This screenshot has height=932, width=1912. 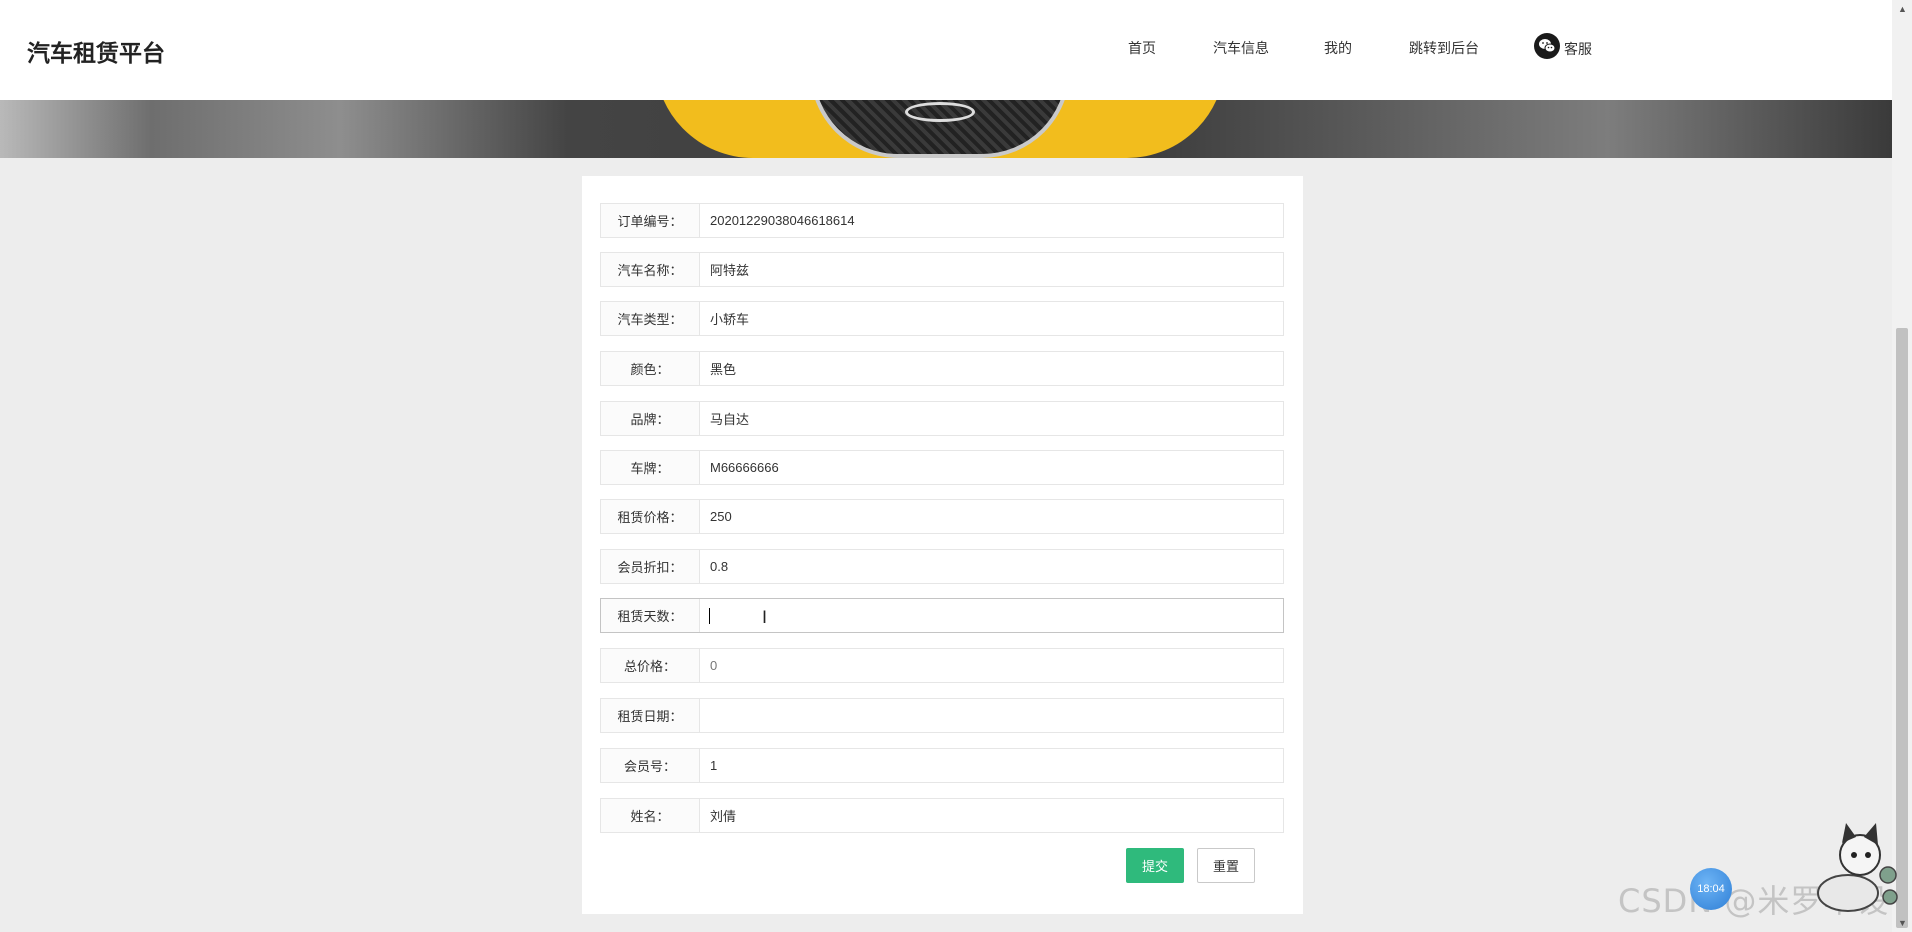 What do you see at coordinates (765, 618) in the screenshot?
I see `text-cursor-icon: Ⅰ` at bounding box center [765, 618].